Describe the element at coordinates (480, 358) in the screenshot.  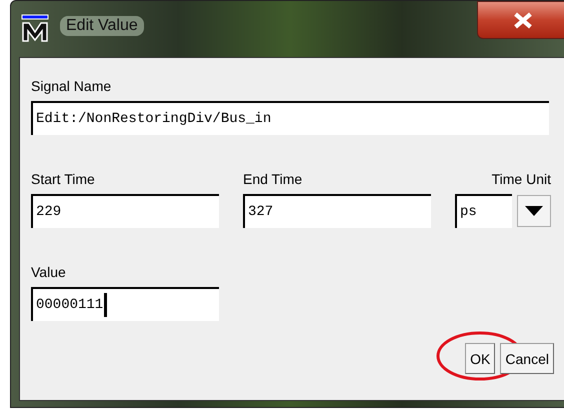
I see `ok-button: OK` at that location.